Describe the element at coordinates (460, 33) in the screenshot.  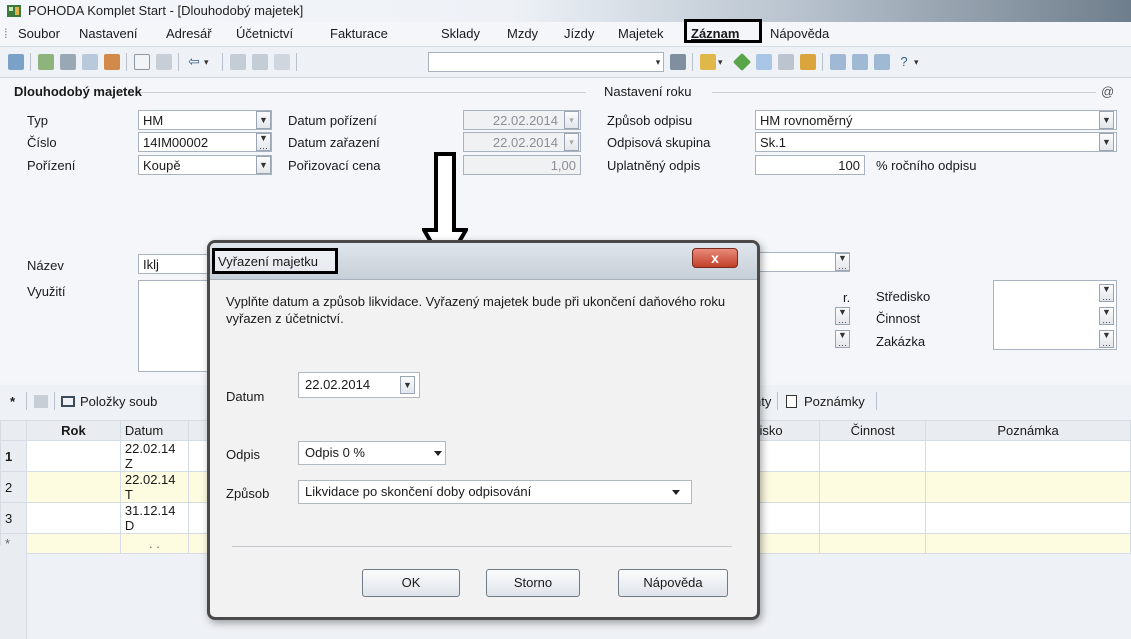
I see `menu-sklady: Sklady` at that location.